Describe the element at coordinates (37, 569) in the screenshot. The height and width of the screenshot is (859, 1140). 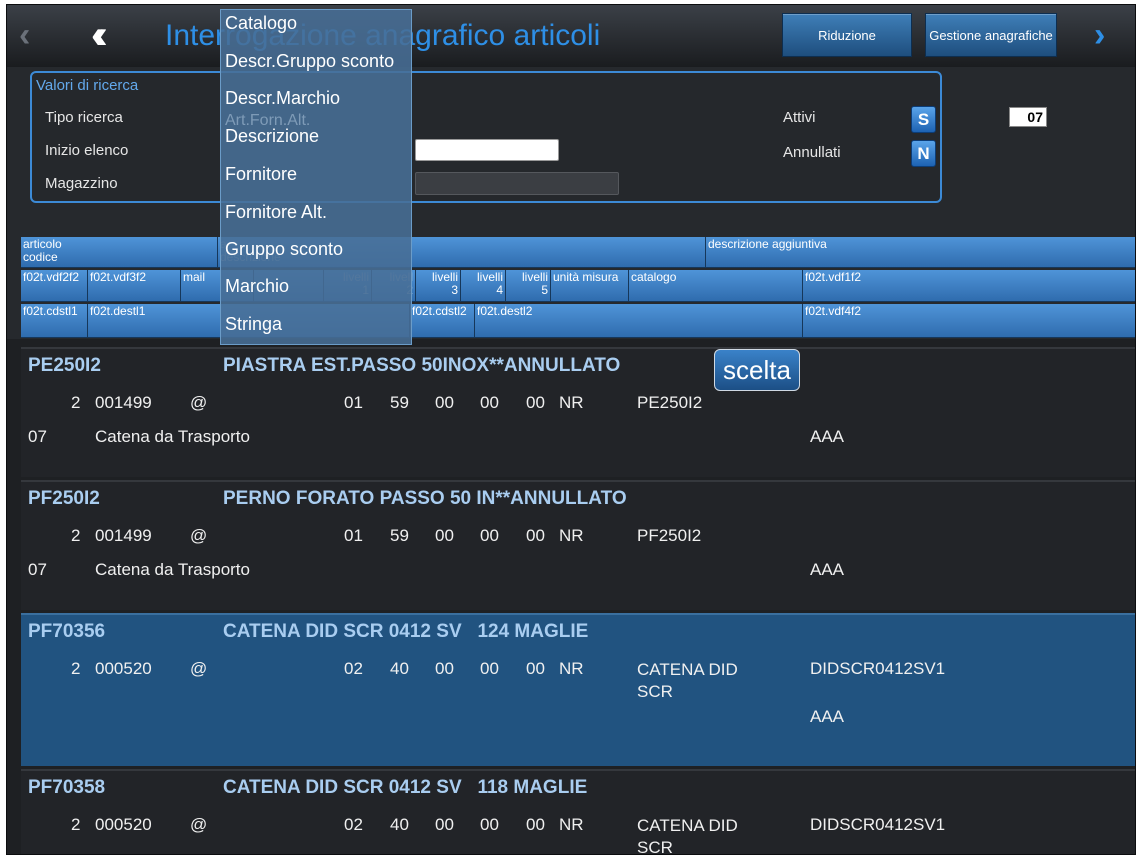
I see `item-cdstl1: 07` at that location.